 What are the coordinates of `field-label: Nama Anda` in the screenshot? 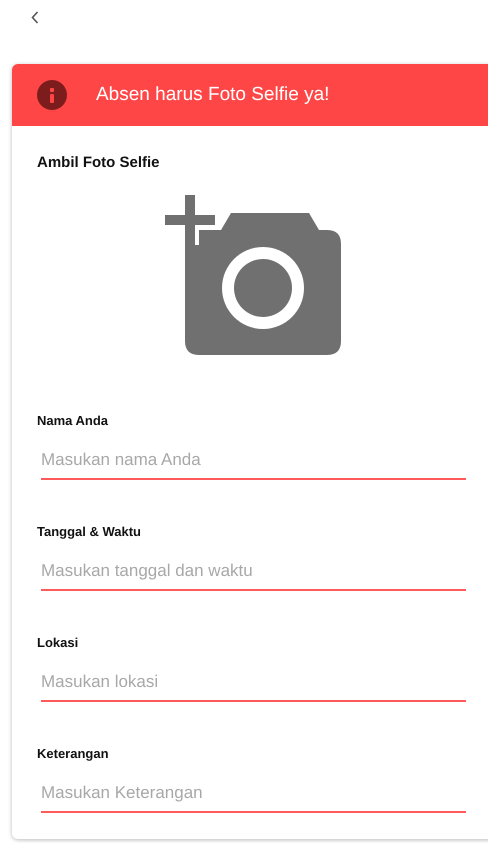 It's located at (73, 420).